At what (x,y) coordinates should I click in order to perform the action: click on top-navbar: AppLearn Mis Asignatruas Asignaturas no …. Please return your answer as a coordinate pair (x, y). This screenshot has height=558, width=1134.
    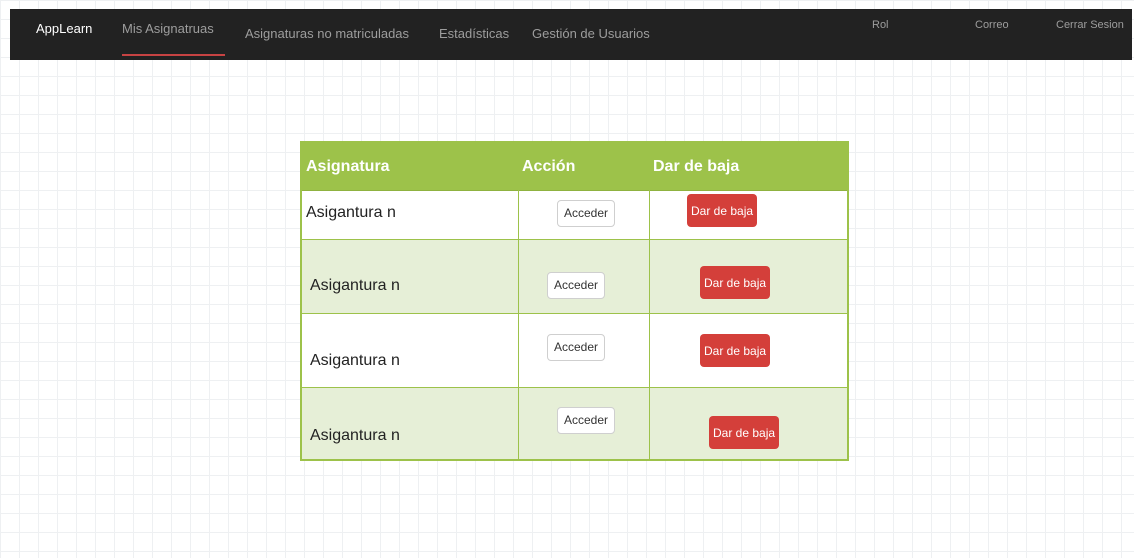
    Looking at the image, I should click on (571, 34).